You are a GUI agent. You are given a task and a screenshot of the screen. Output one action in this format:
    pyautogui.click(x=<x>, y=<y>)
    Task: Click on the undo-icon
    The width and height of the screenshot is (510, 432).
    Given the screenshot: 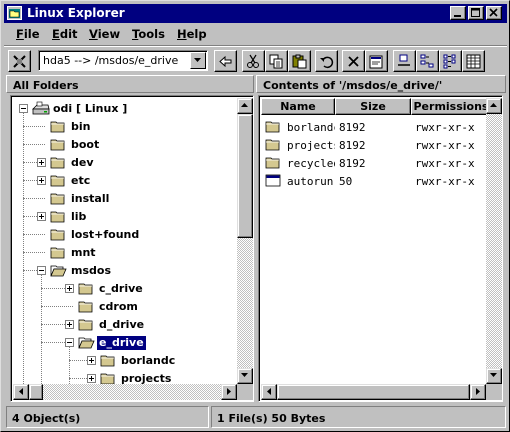 What is the action you would take?
    pyautogui.click(x=327, y=62)
    